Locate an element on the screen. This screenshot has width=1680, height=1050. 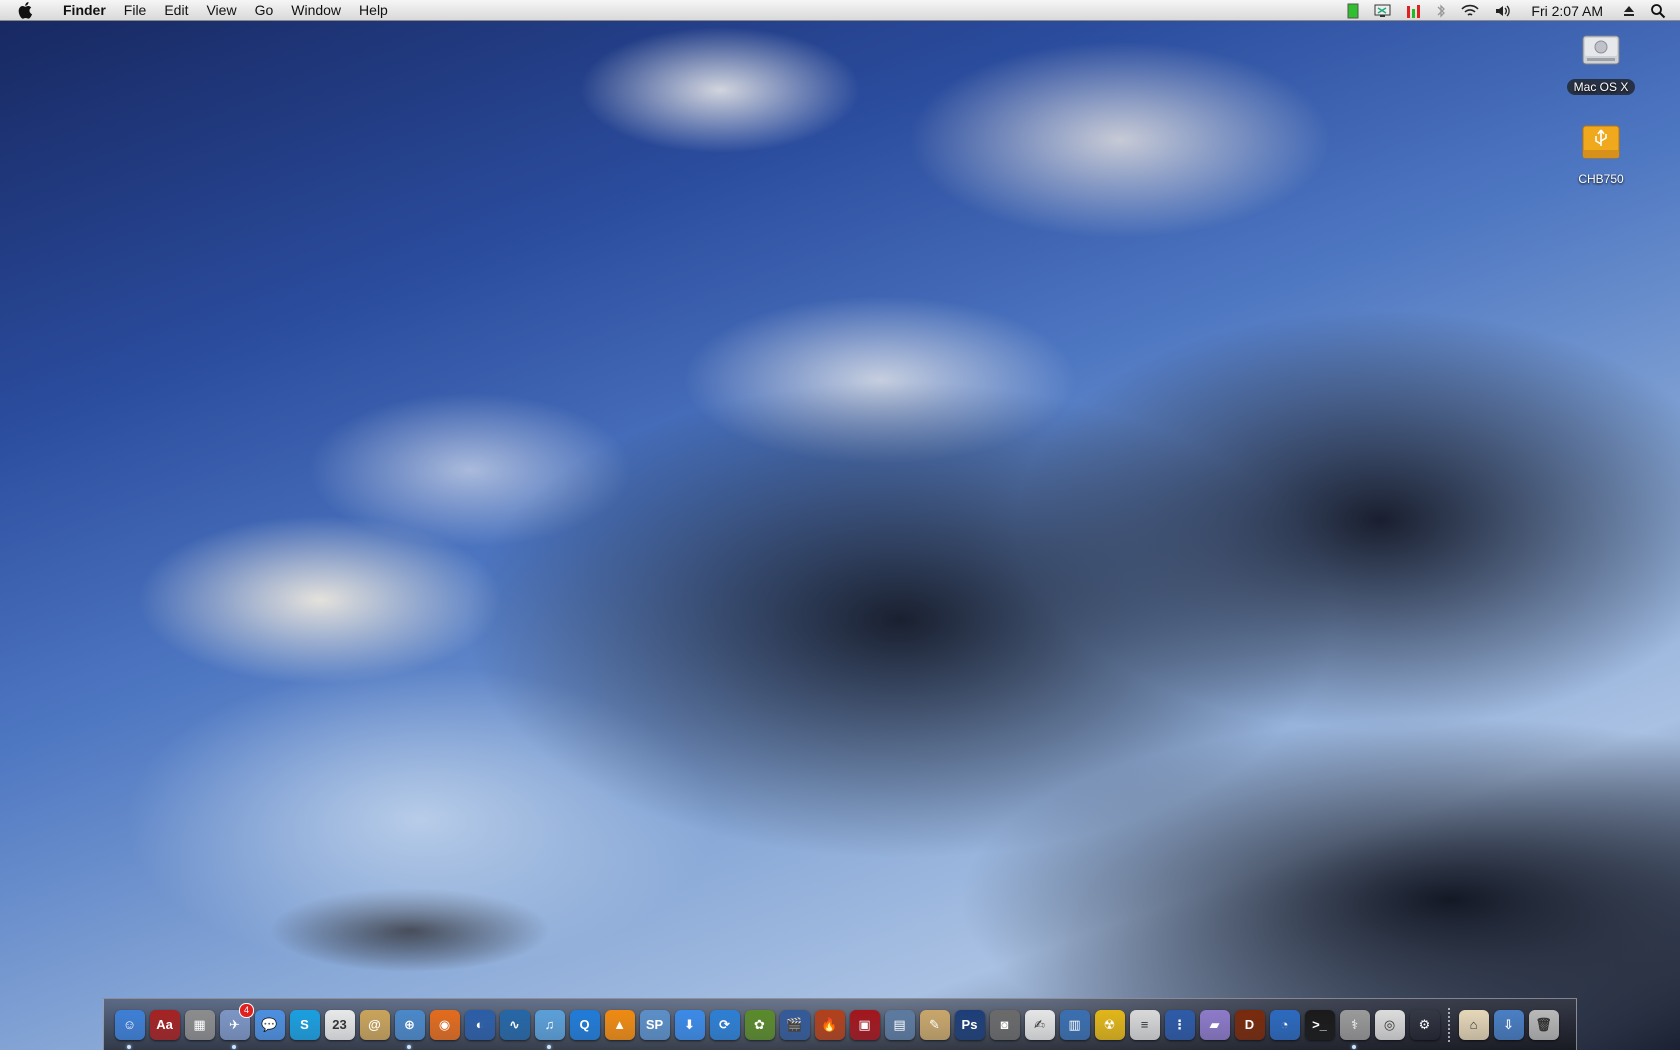
dock-item-address-book: @ is located at coordinates (374, 1025).